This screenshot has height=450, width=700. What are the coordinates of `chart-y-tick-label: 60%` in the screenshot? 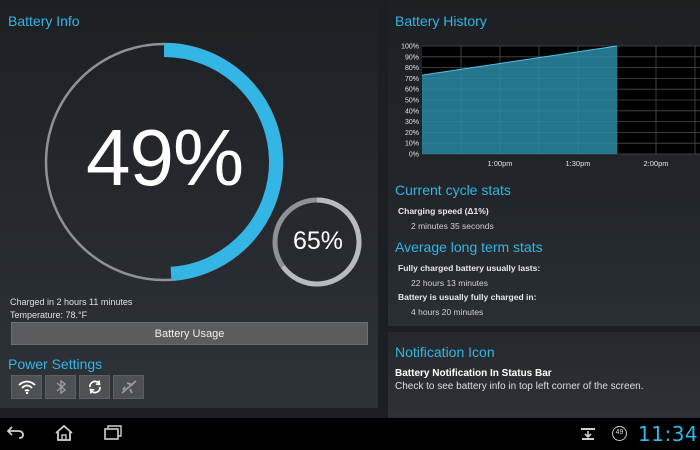 It's located at (412, 90).